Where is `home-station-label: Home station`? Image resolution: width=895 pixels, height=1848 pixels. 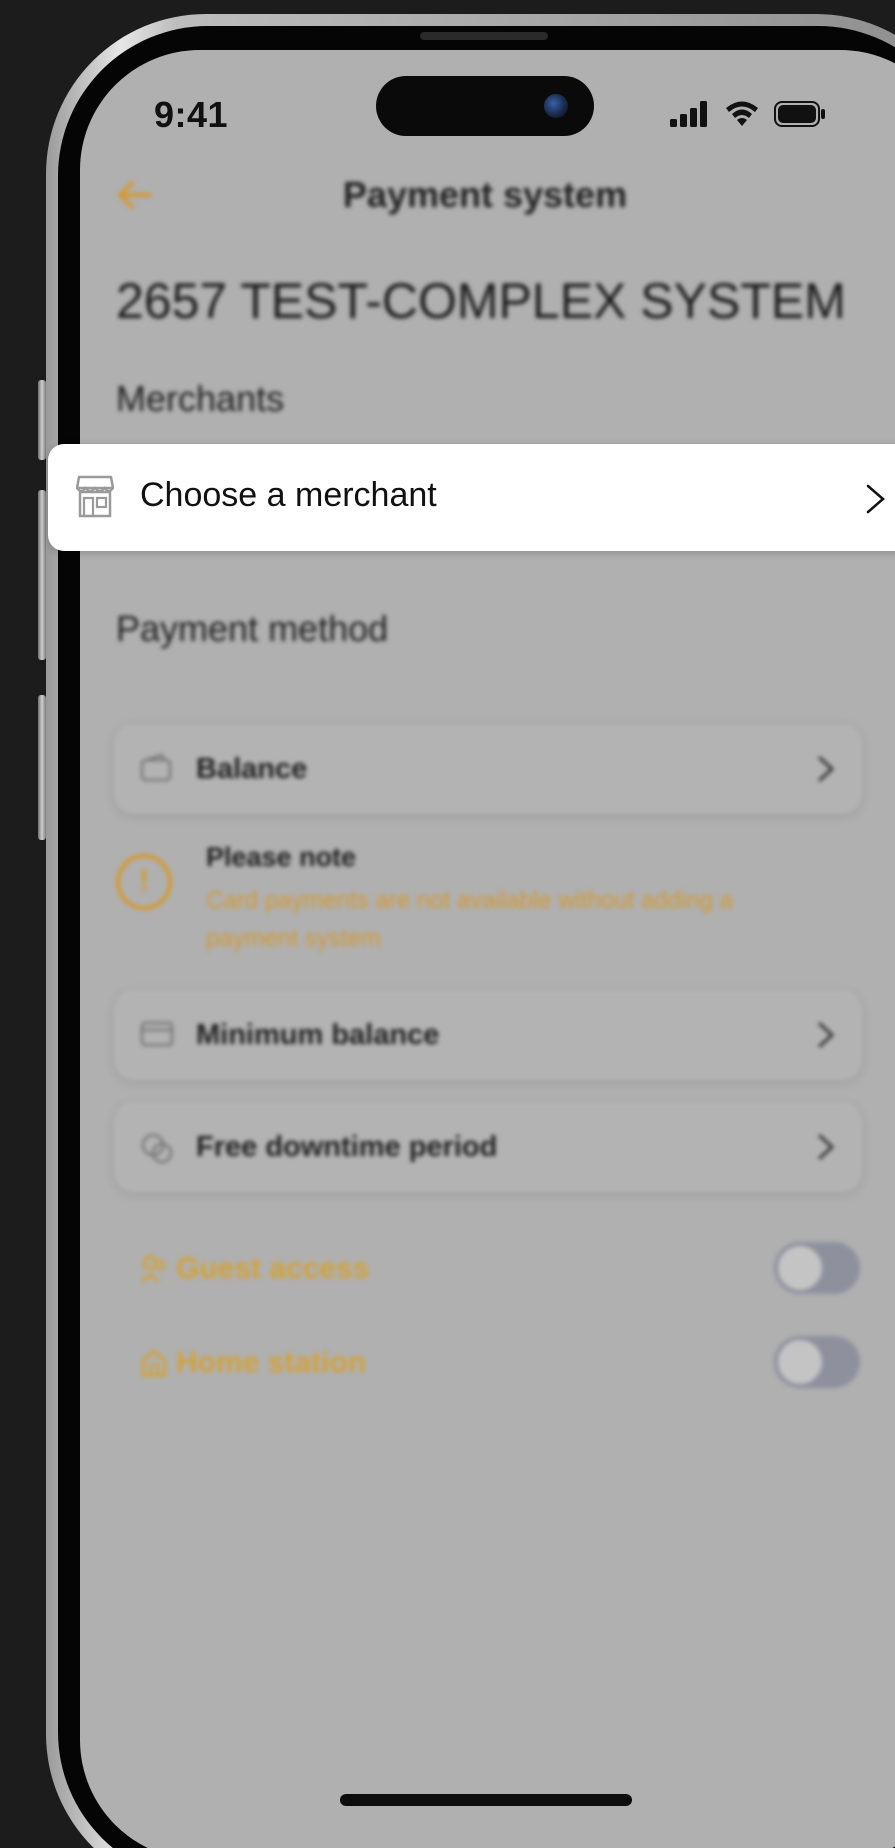 home-station-label: Home station is located at coordinates (271, 1362).